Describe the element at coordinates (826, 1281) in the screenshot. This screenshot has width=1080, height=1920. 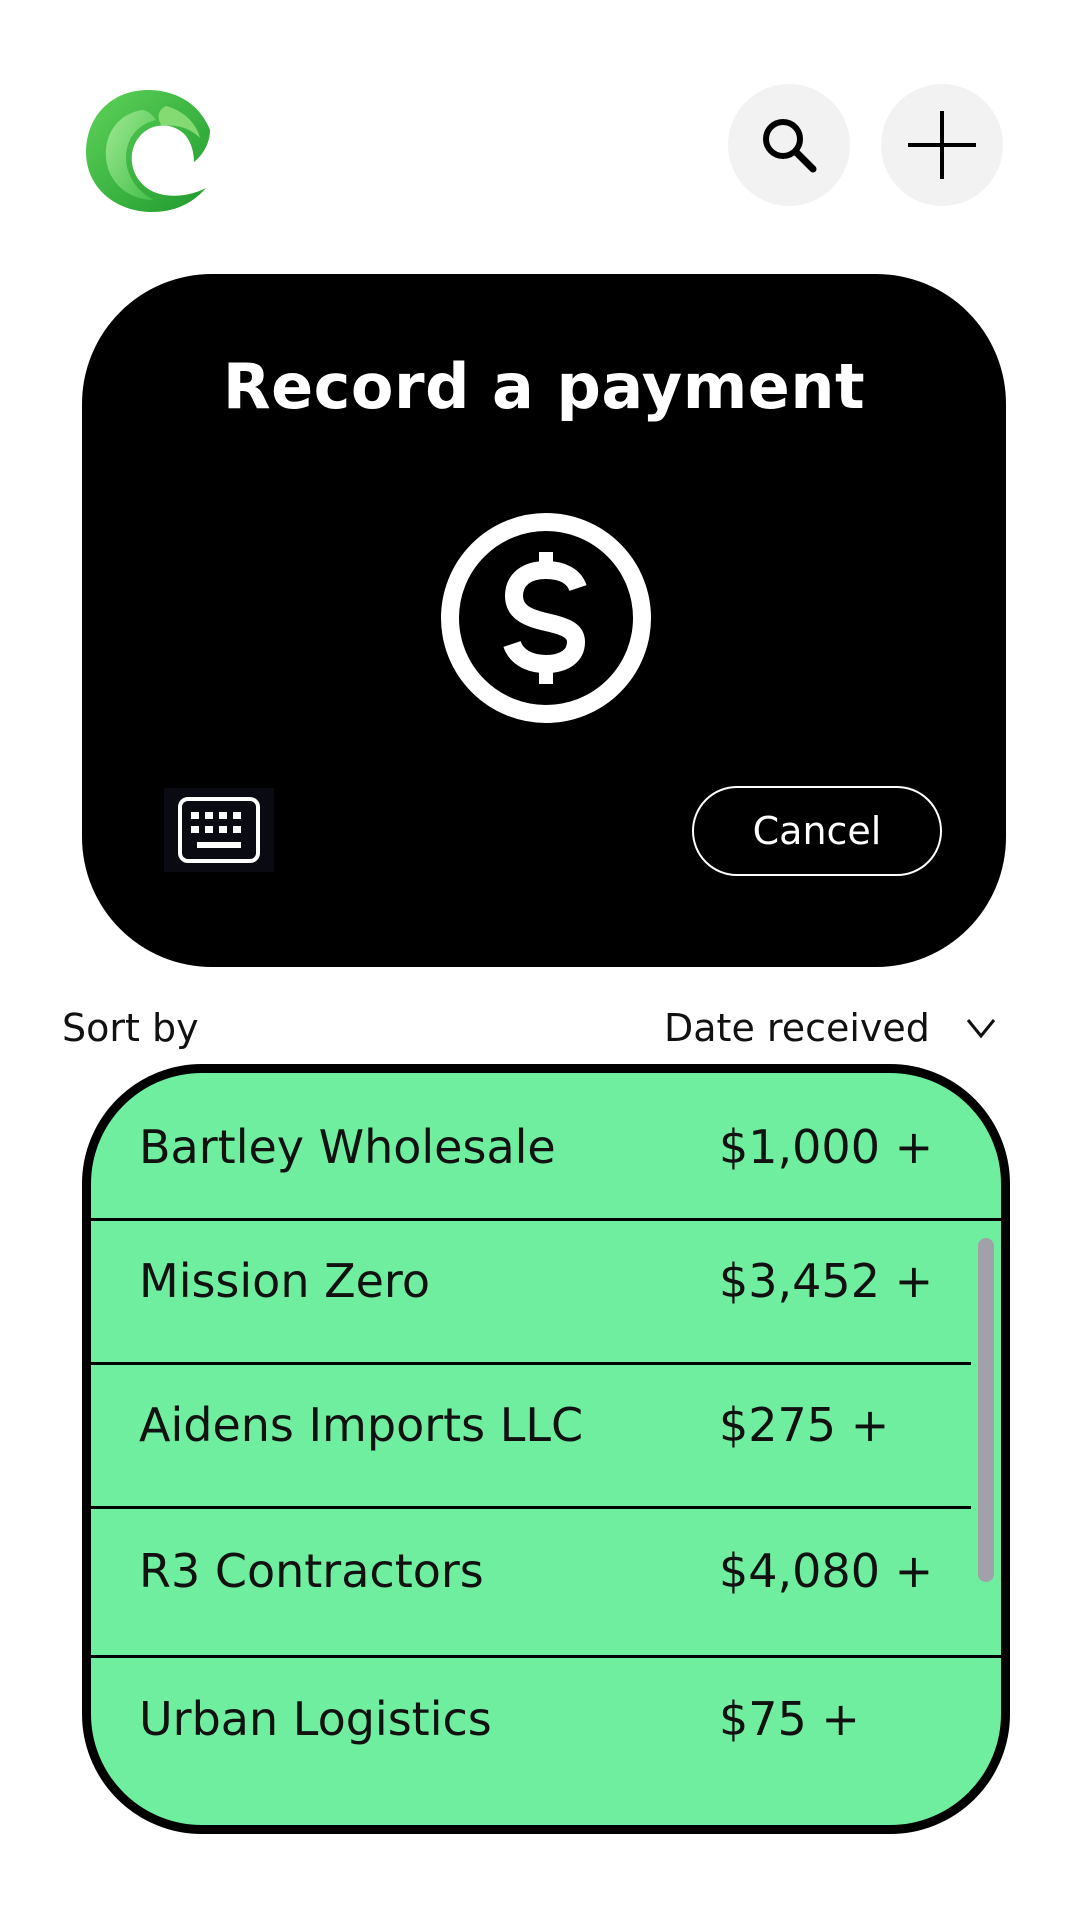
I see `payment-amount: $3,452 +` at that location.